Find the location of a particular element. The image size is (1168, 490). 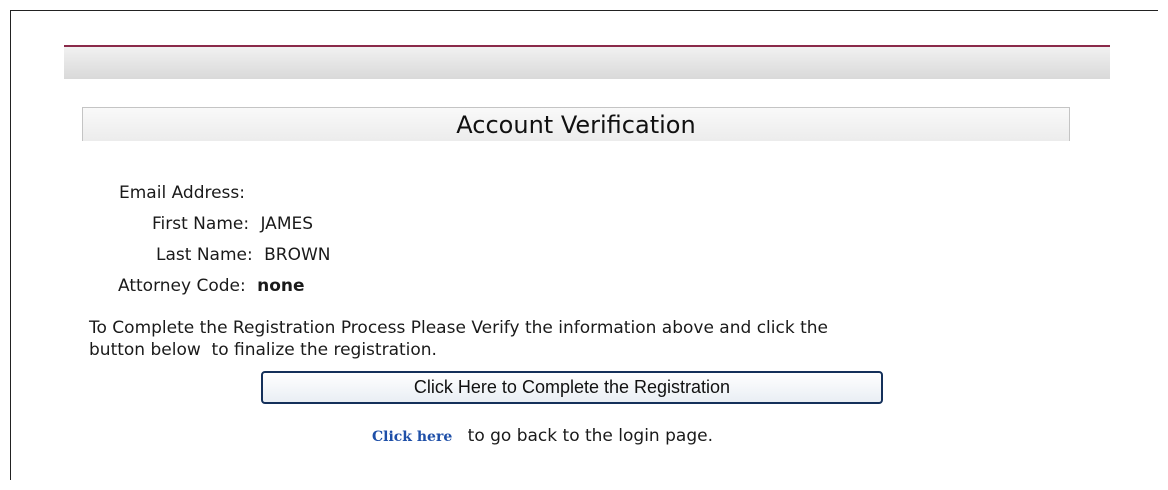

first-name-label: First Name: is located at coordinates (201, 224).